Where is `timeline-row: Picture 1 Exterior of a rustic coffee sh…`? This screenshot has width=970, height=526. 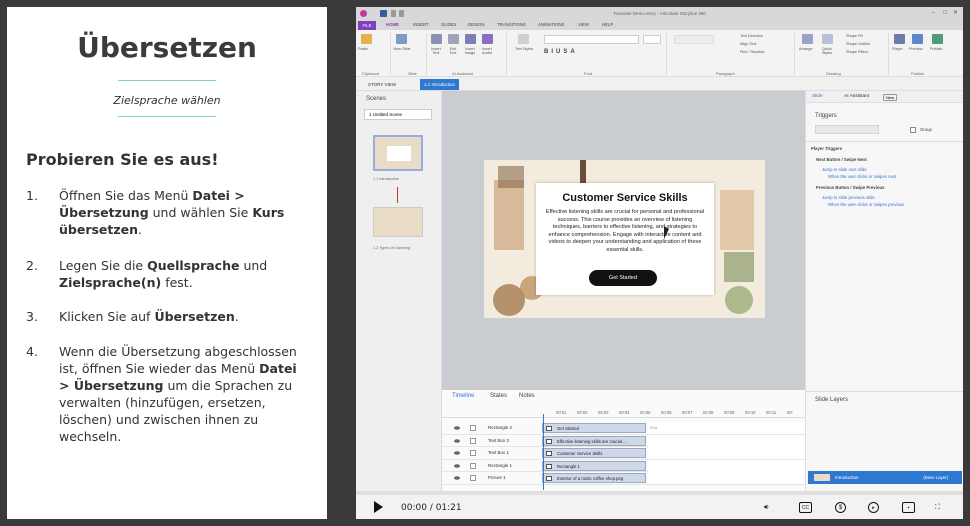 timeline-row: Picture 1 Exterior of a rustic coffee sh… is located at coordinates (623, 478).